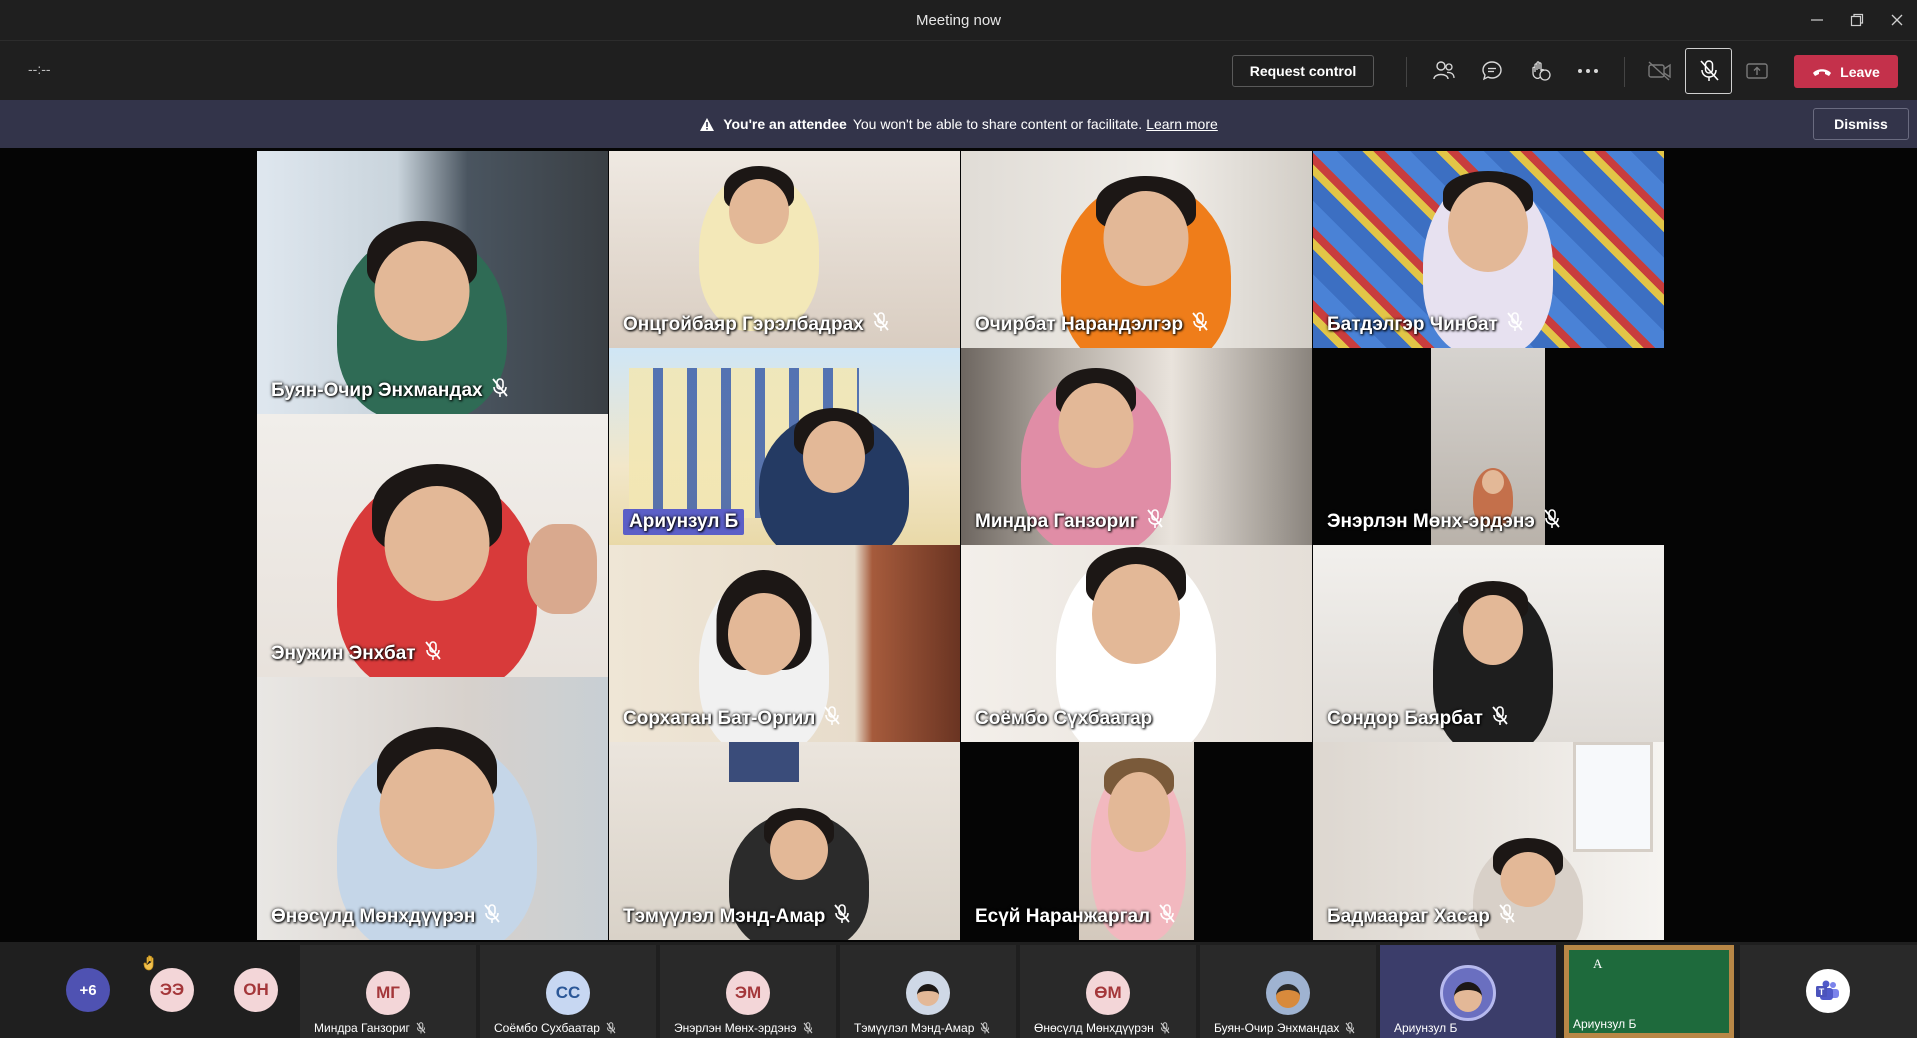 The width and height of the screenshot is (1917, 1038). I want to click on shared-content-thumbnail: A Ариунзул Б, so click(1649, 991).